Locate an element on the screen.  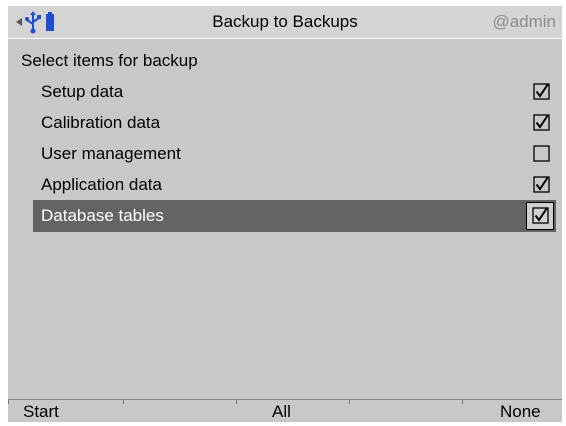
item-label: Calibration data is located at coordinates (101, 122).